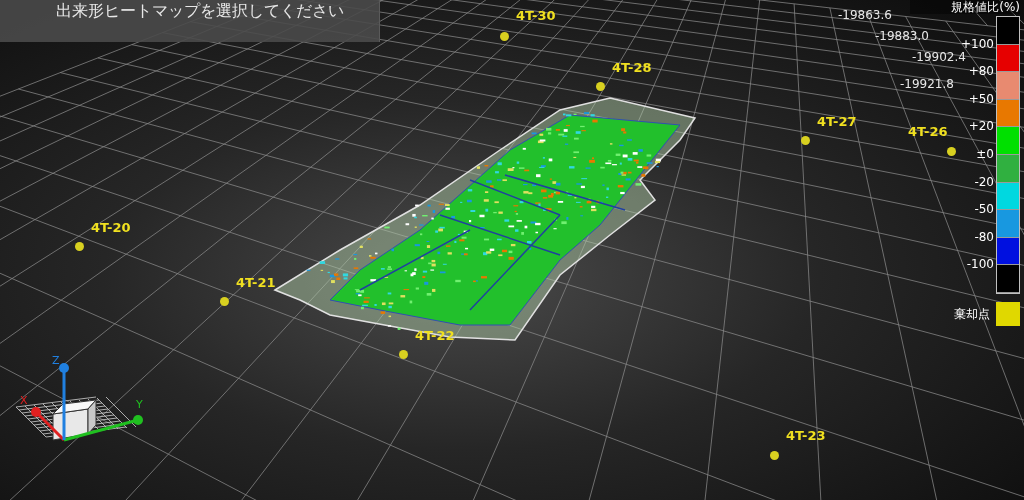 This screenshot has height=500, width=1024. What do you see at coordinates (902, 36) in the screenshot?
I see `elevation-label: -19883.0` at bounding box center [902, 36].